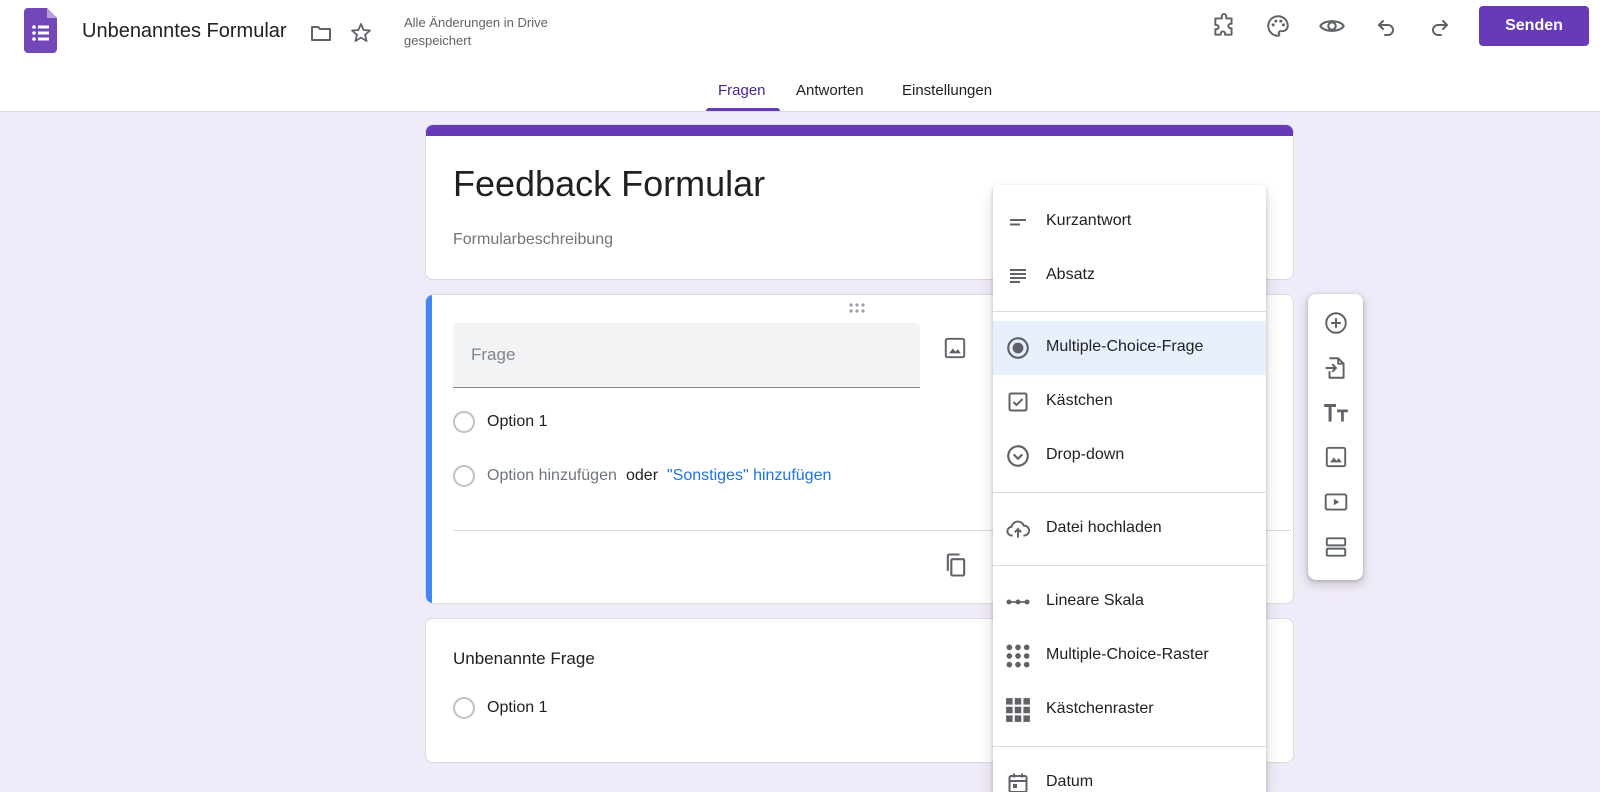 The image size is (1600, 792). Describe the element at coordinates (1095, 600) in the screenshot. I see `menu-item-label: Lineare Skala` at that location.